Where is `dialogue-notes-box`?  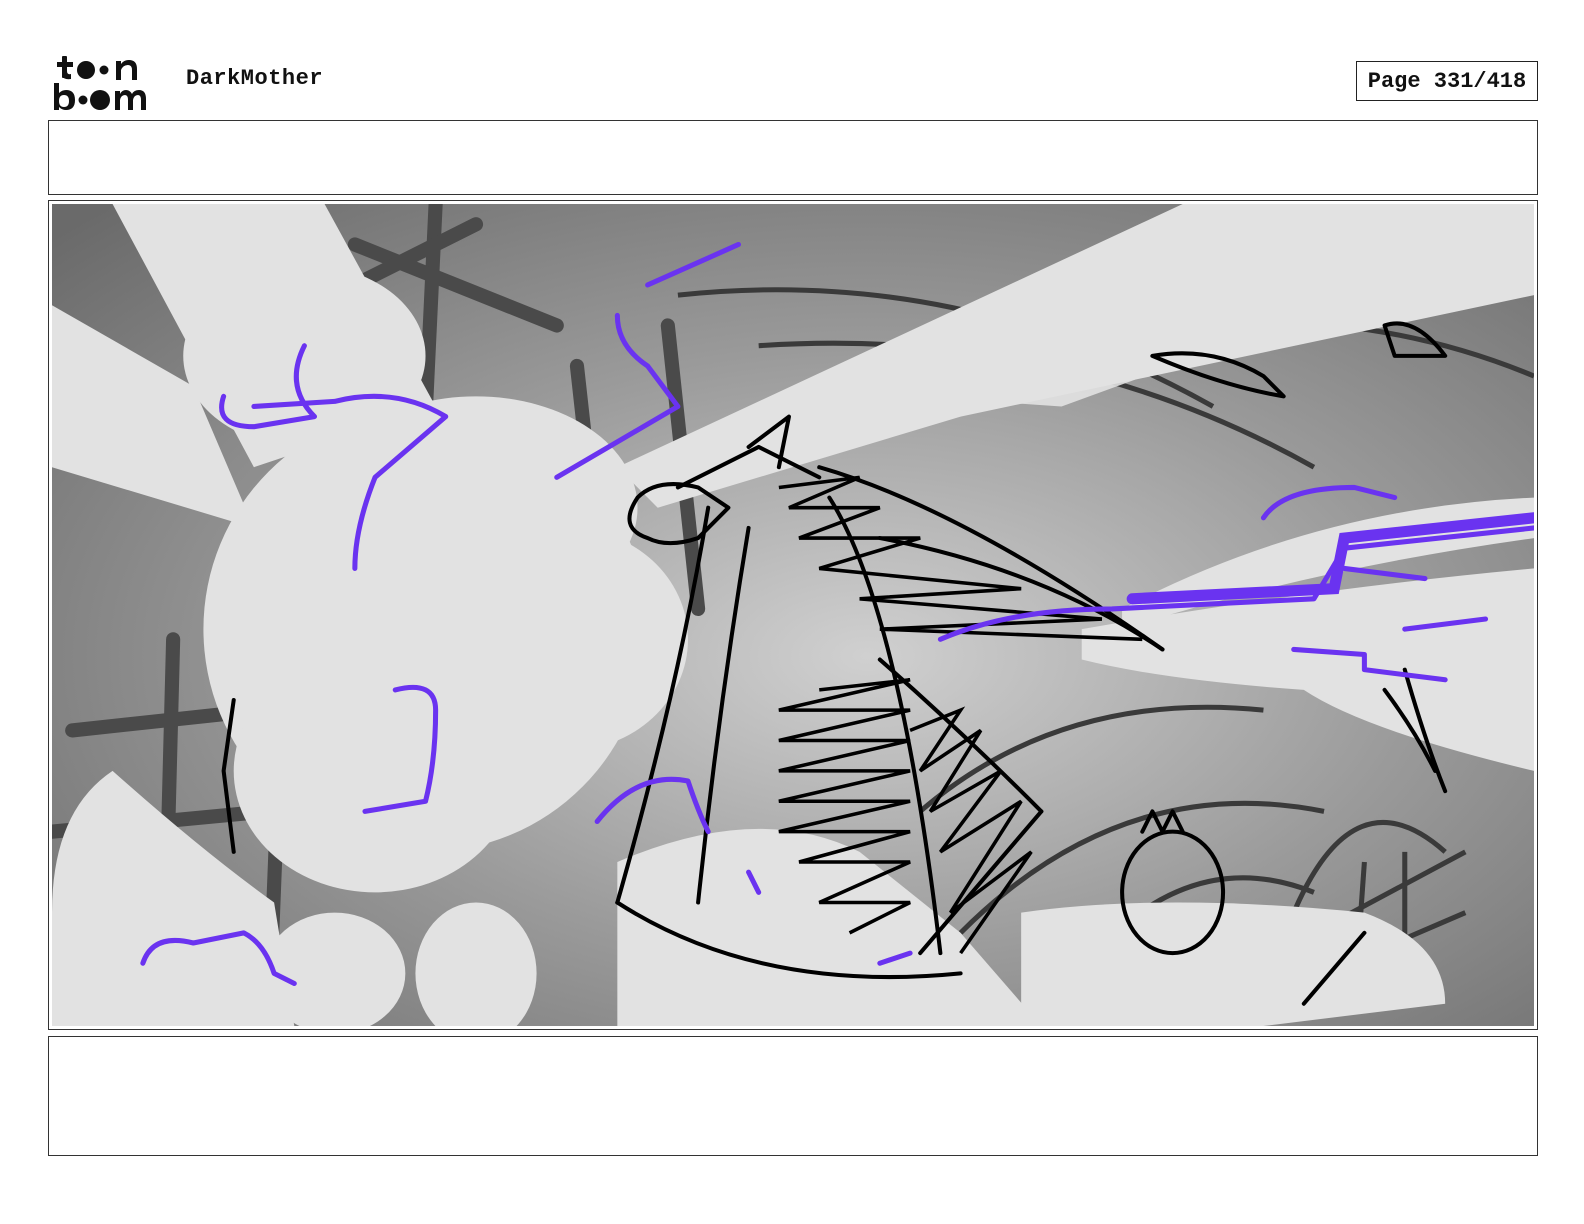
dialogue-notes-box is located at coordinates (793, 1096).